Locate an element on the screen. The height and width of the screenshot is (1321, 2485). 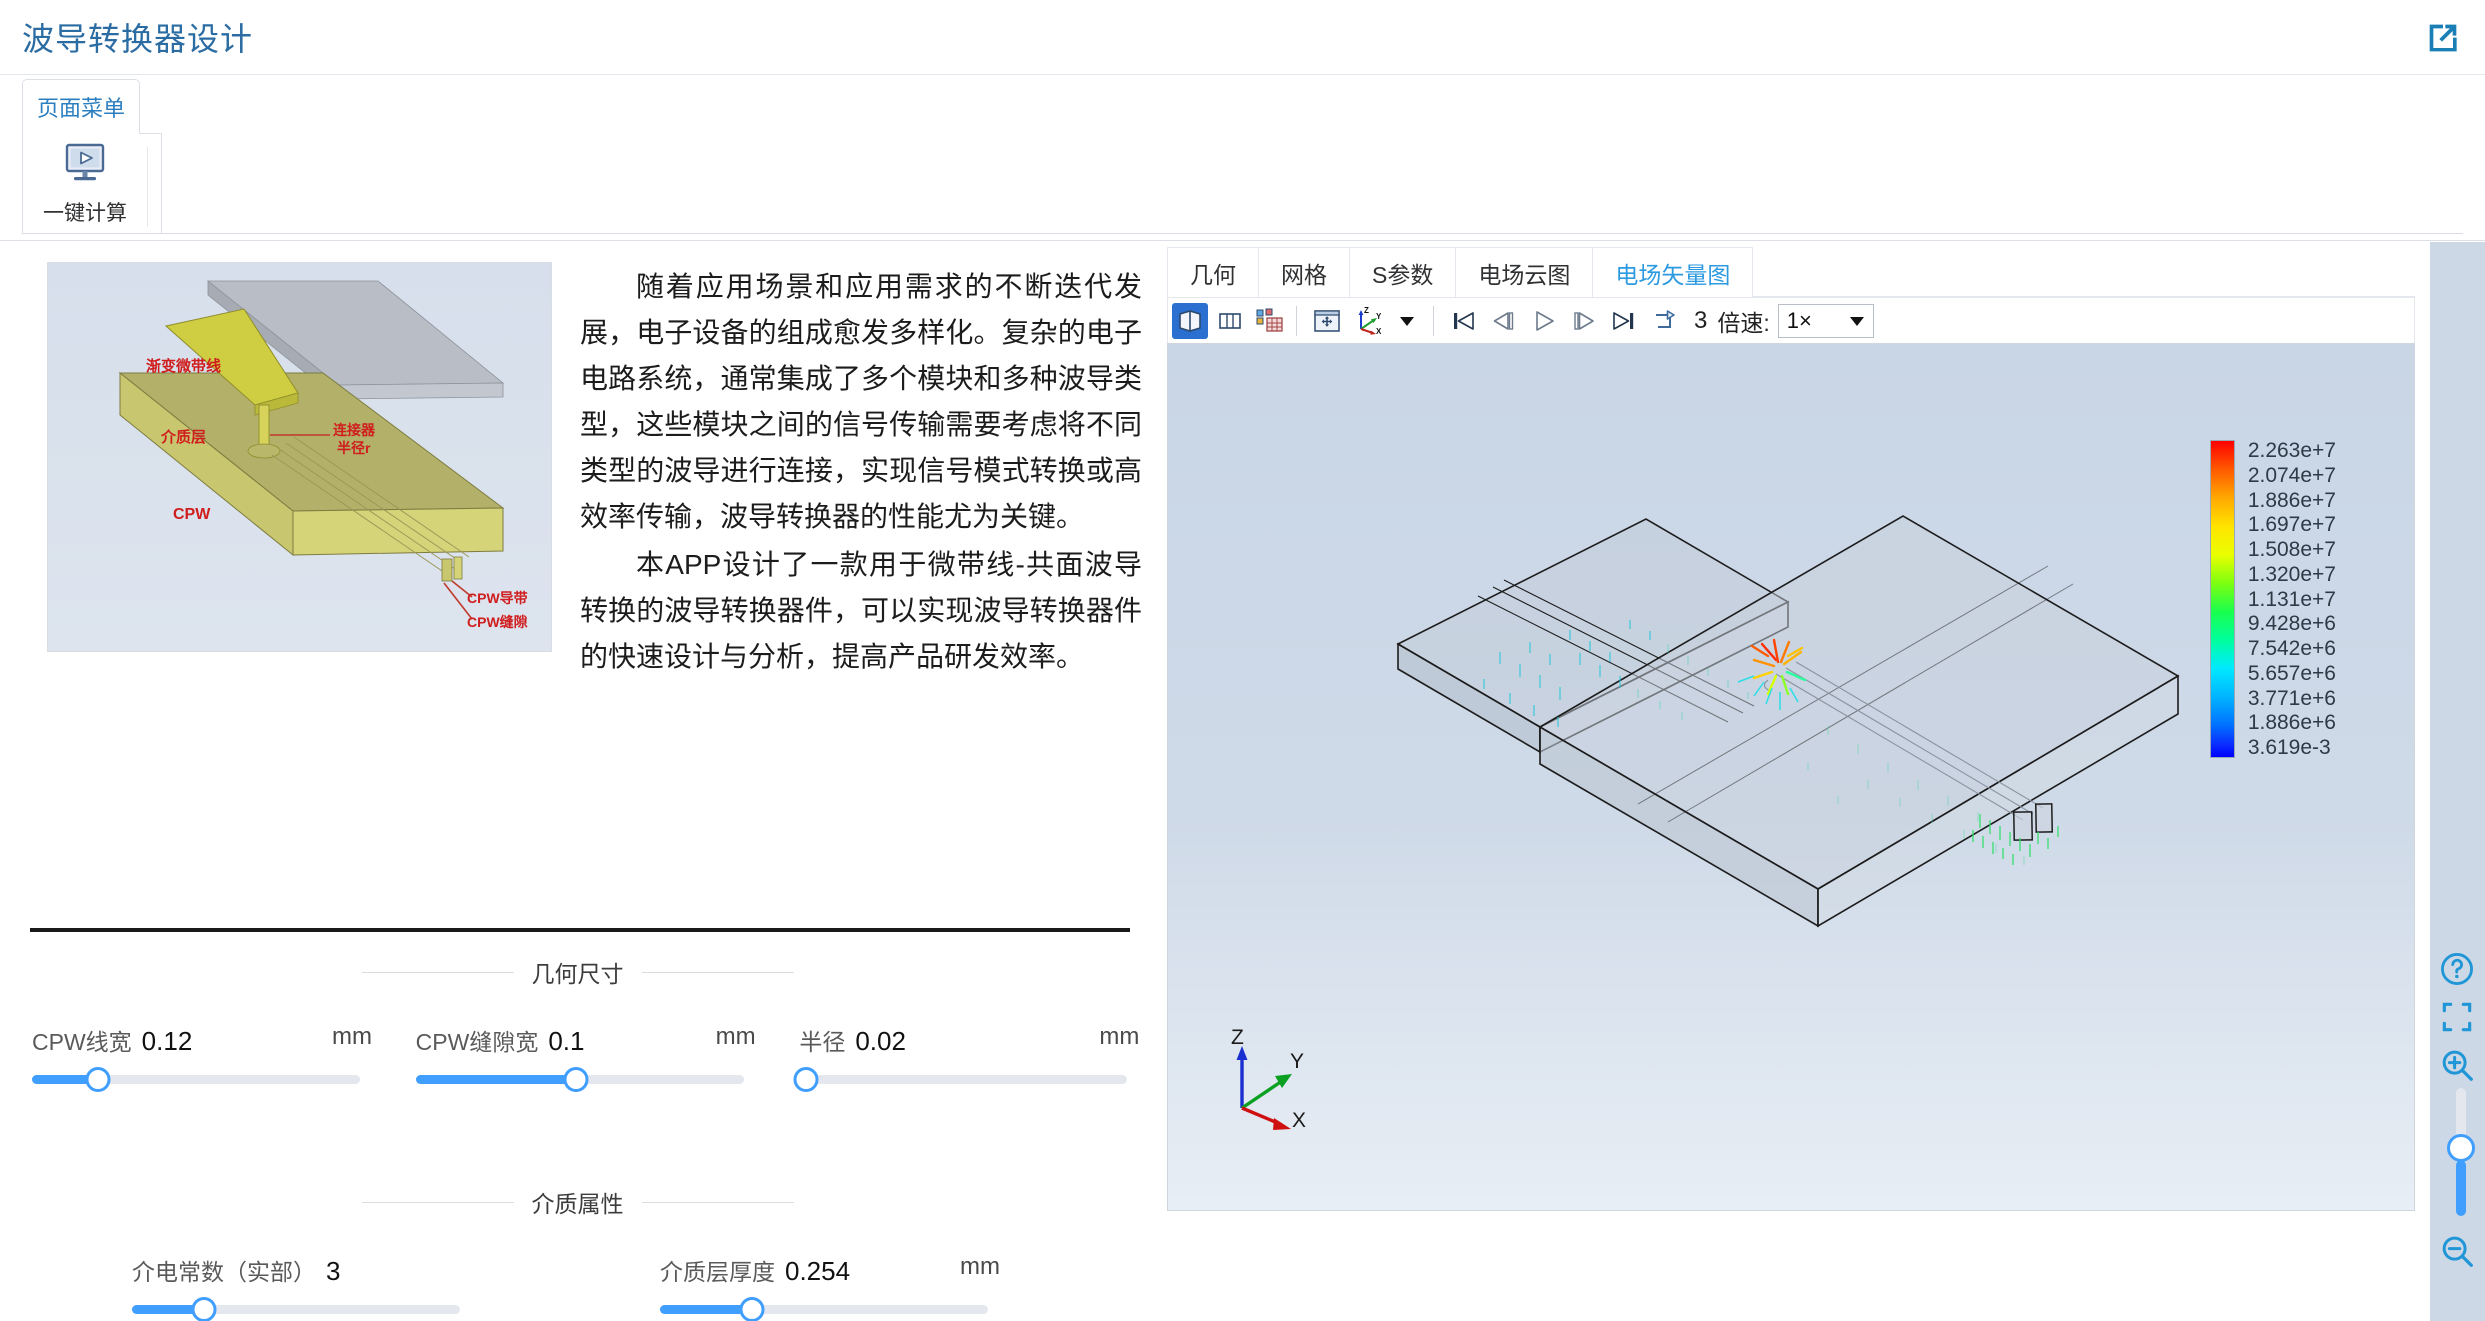
tab-mesh: 网格 is located at coordinates (1304, 272).